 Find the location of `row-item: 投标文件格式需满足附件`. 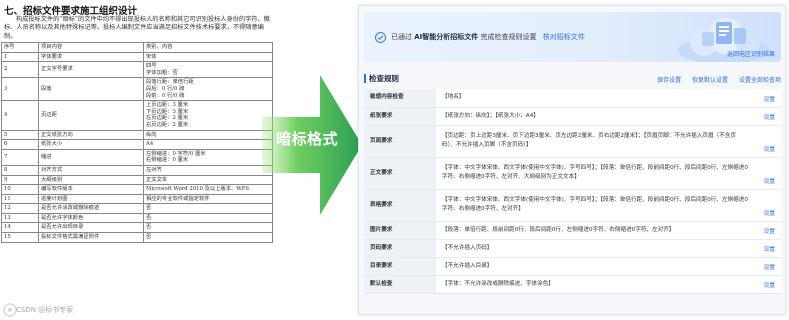

row-item: 投标文件格式需满足附件 is located at coordinates (91, 237).